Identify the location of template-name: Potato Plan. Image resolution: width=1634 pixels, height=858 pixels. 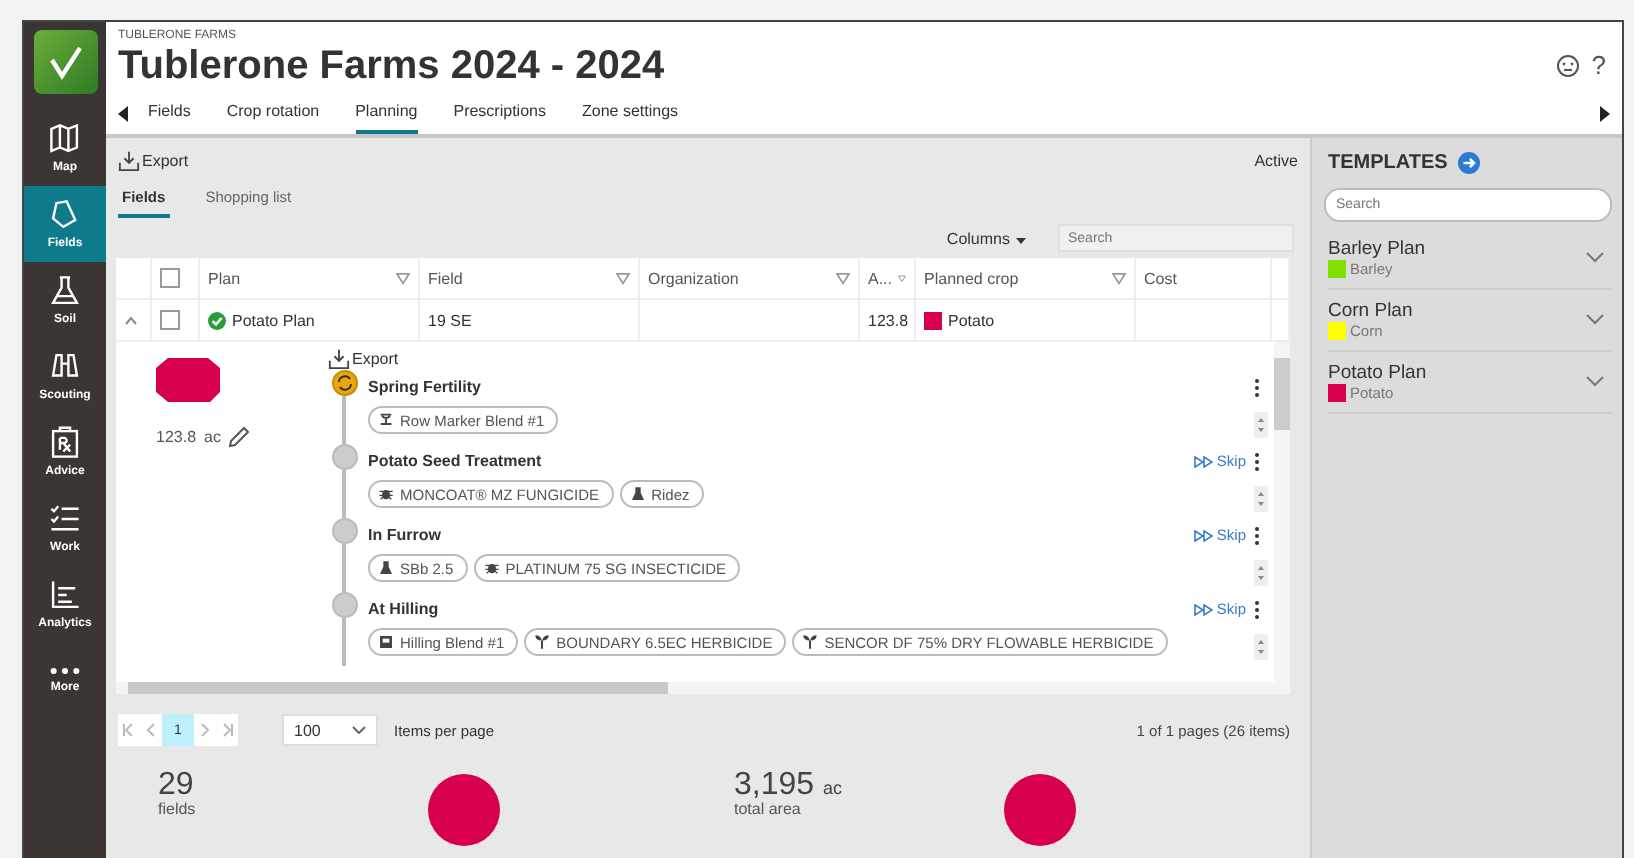
(1377, 373).